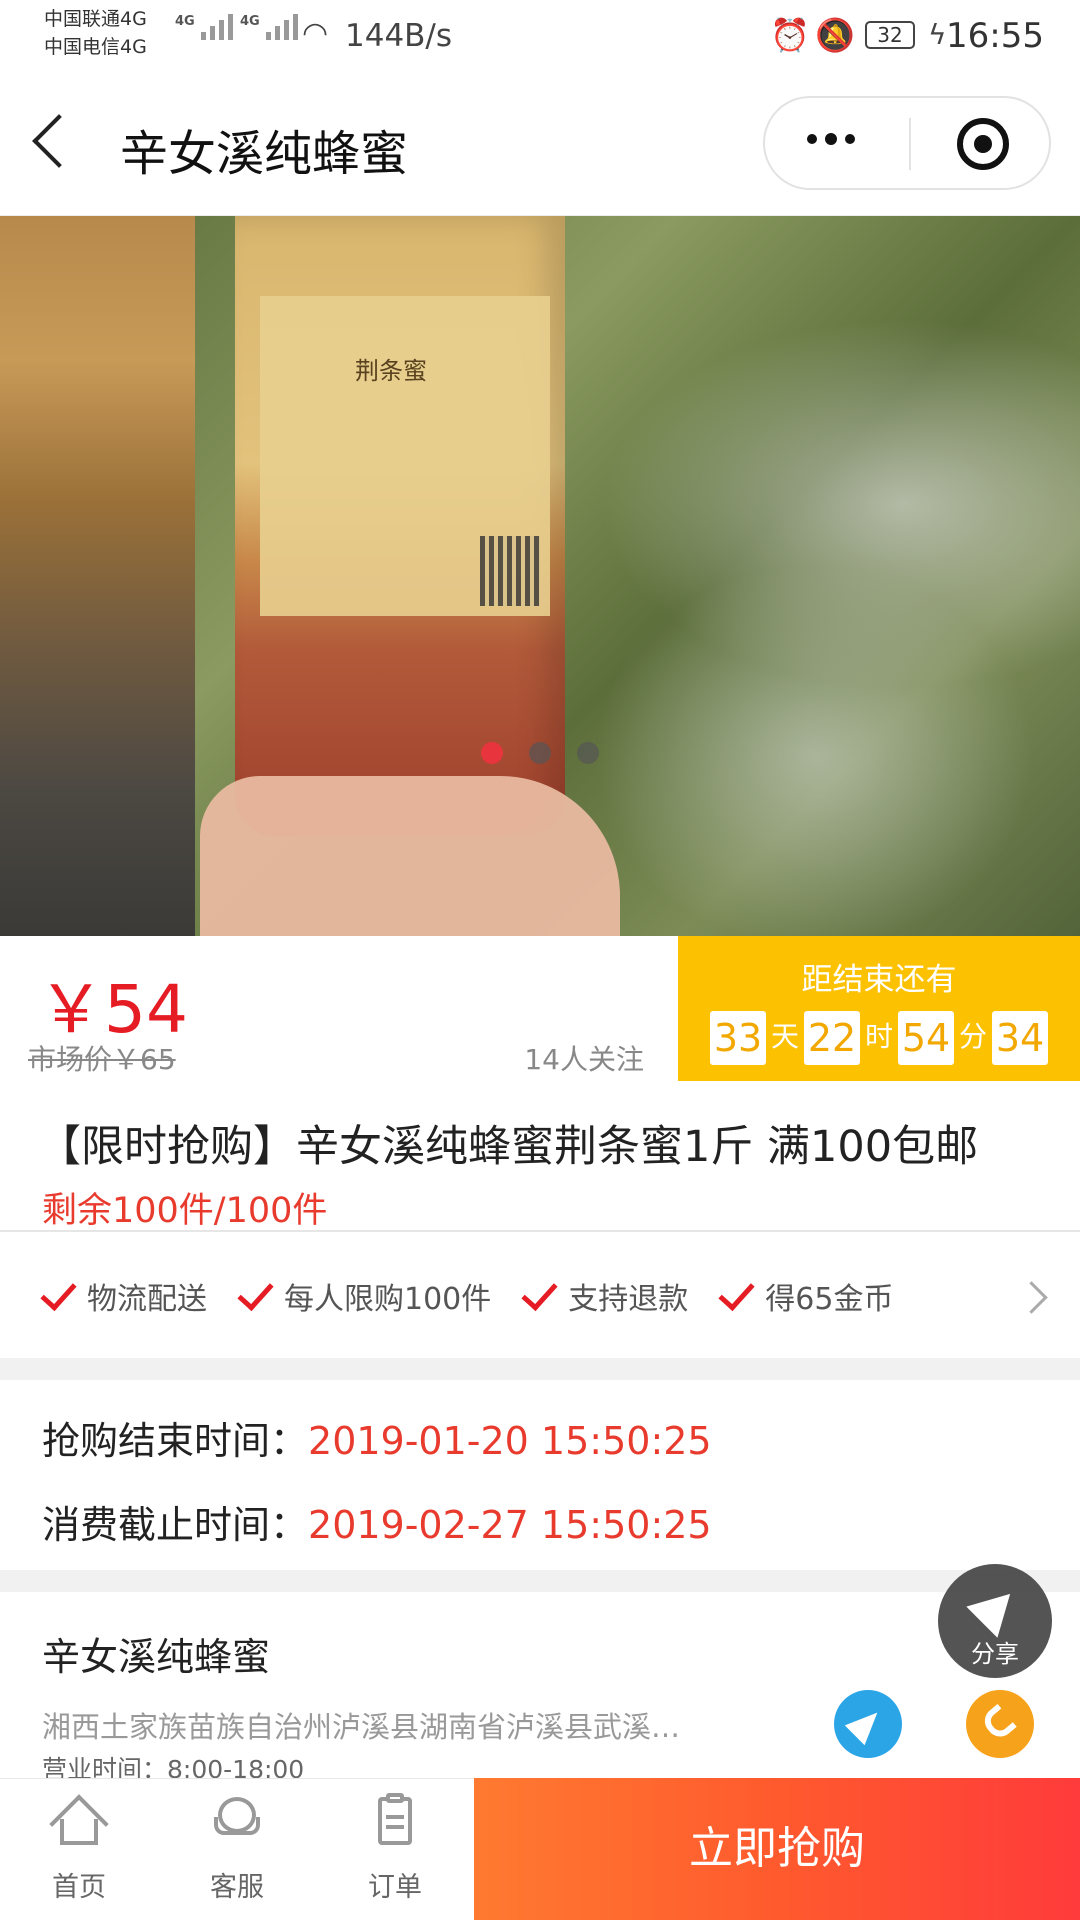 This screenshot has height=1921, width=1080. I want to click on call-button, so click(1000, 1724).